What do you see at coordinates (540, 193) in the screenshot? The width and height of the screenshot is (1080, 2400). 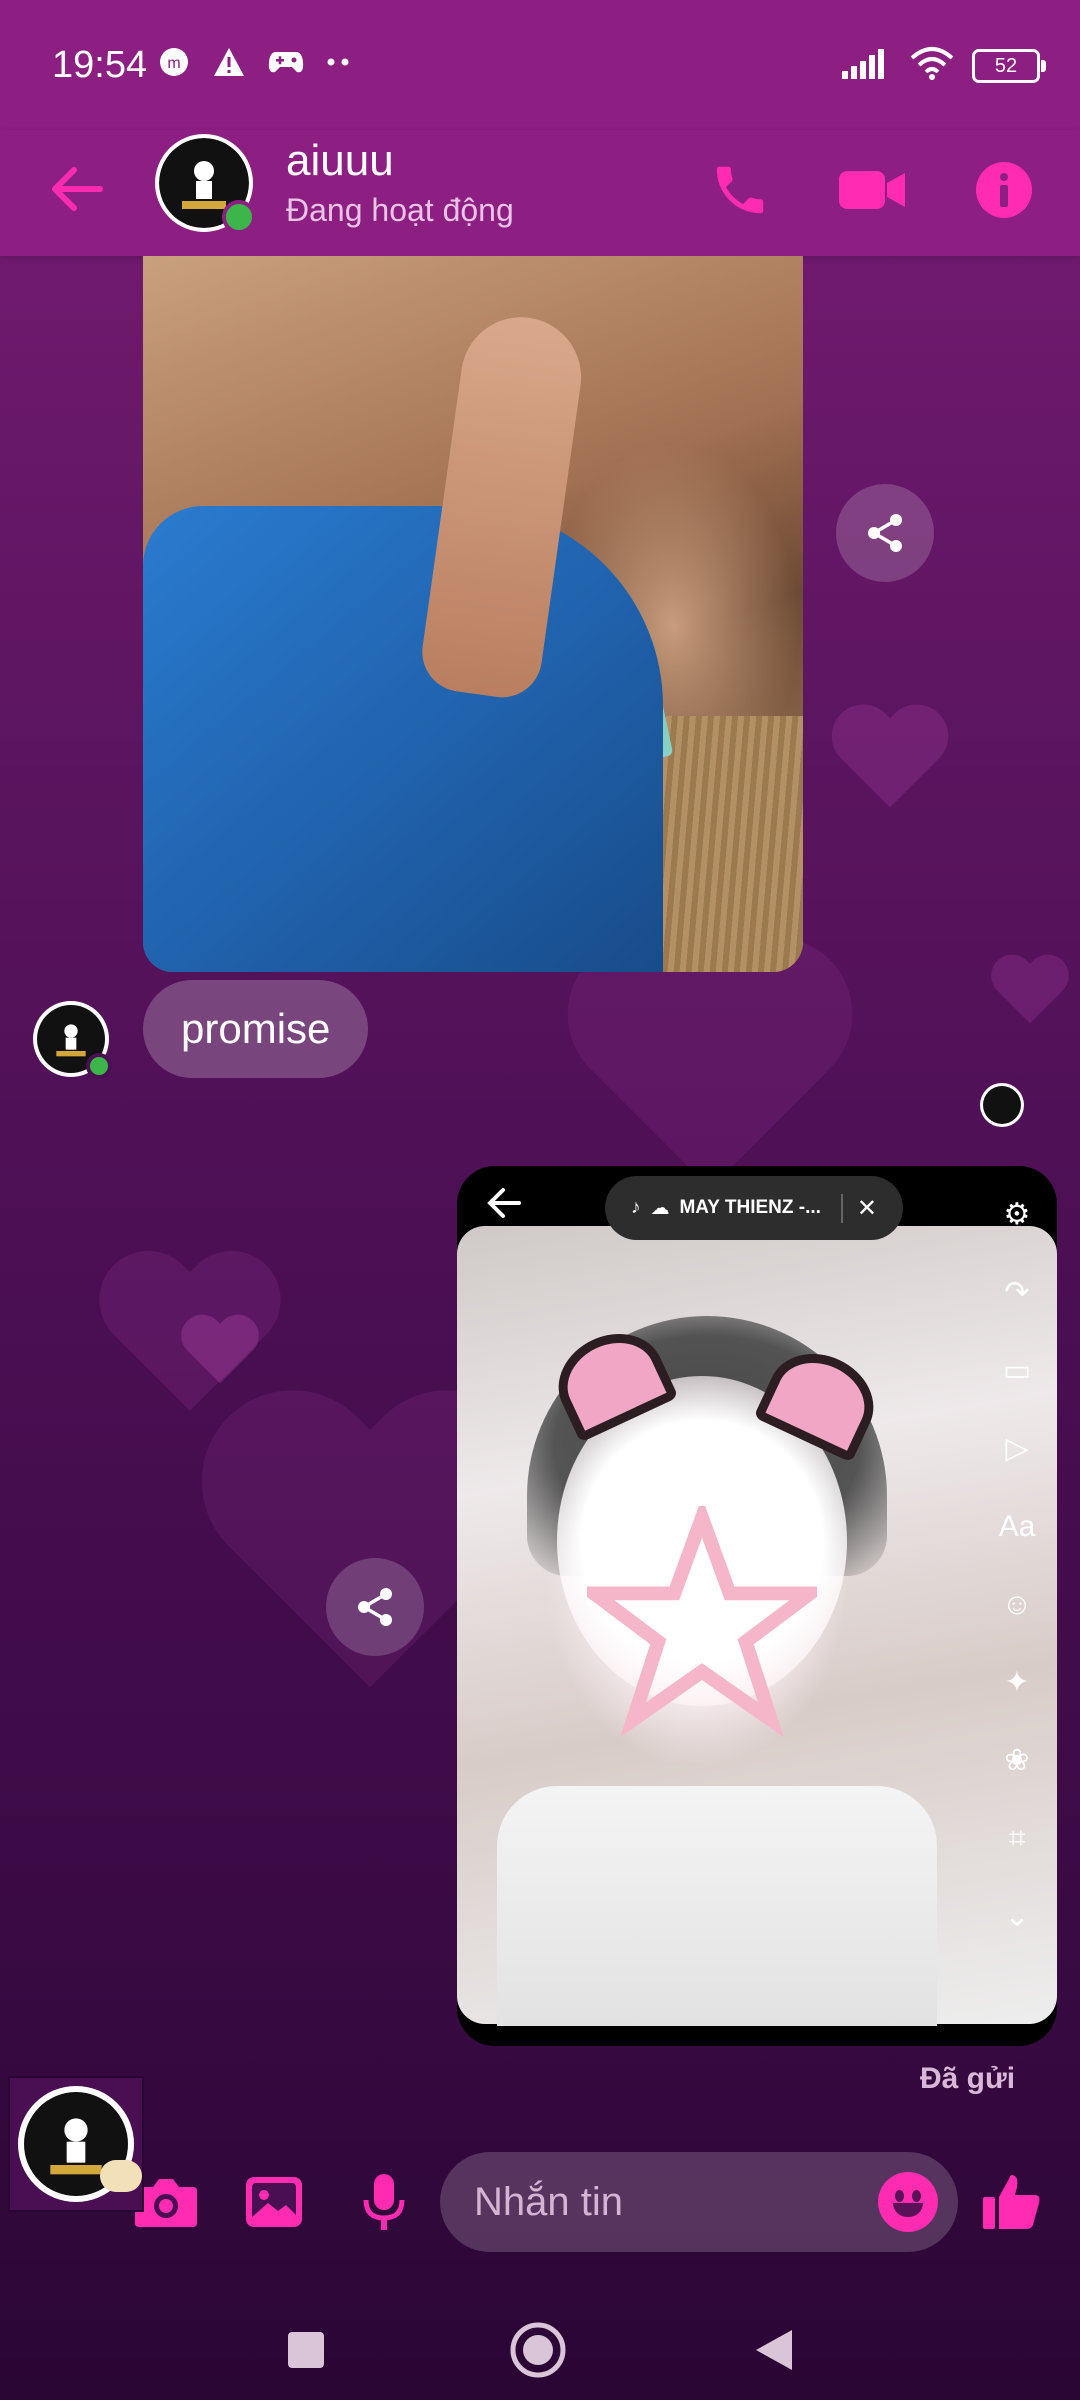 I see `conversation-header: aiuuu Đang hoạt động` at bounding box center [540, 193].